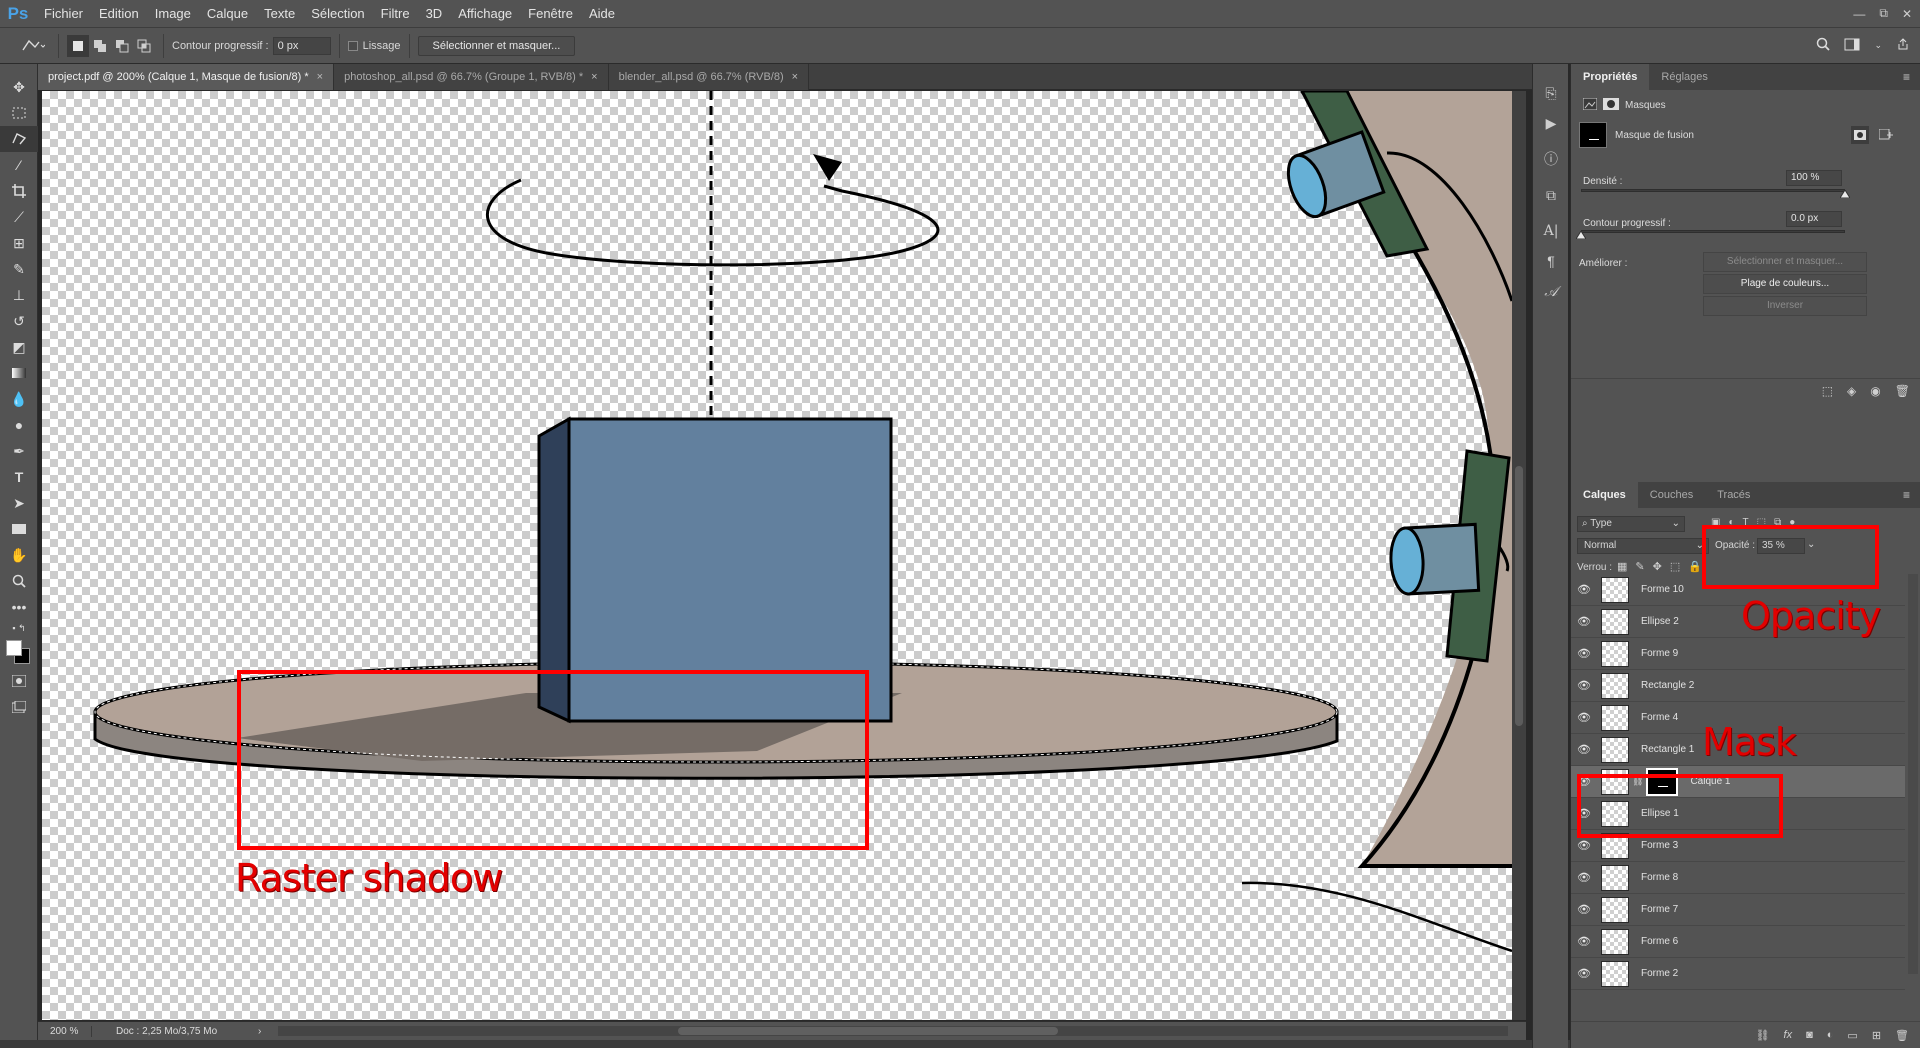 The image size is (1920, 1048). What do you see at coordinates (1883, 13) in the screenshot?
I see `restore-button: ⧉` at bounding box center [1883, 13].